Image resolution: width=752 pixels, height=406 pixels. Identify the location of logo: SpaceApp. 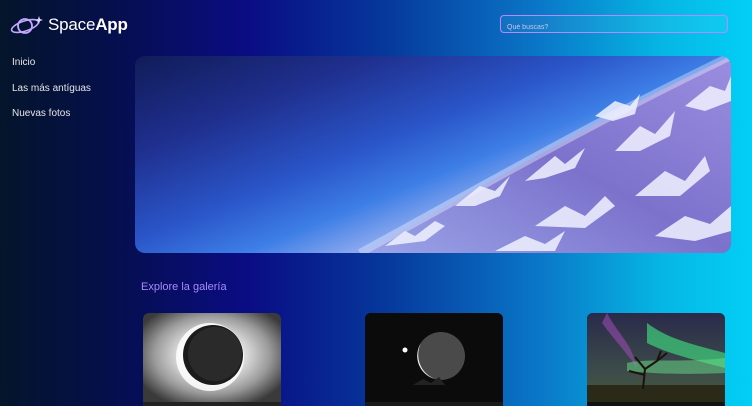
(68, 25).